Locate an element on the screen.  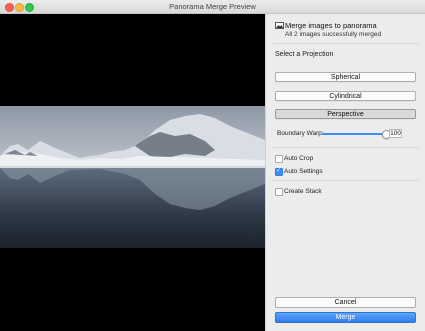
auto-settings-label: Auto Settings is located at coordinates (303, 171).